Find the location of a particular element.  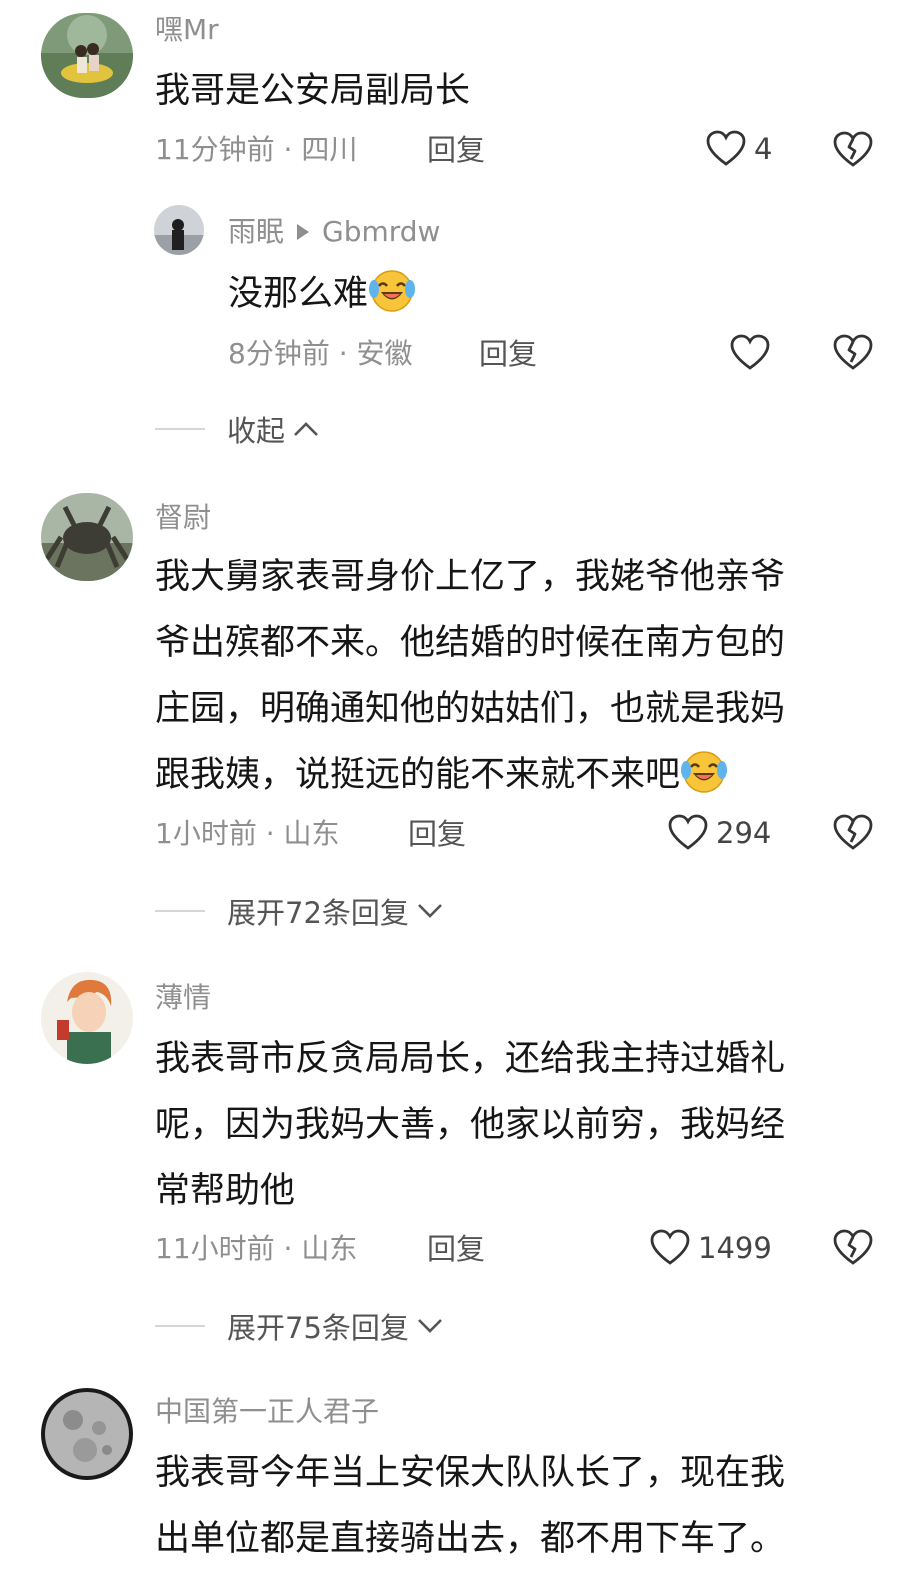

comment-meta: 11分钟前 · 四川 is located at coordinates (256, 149).